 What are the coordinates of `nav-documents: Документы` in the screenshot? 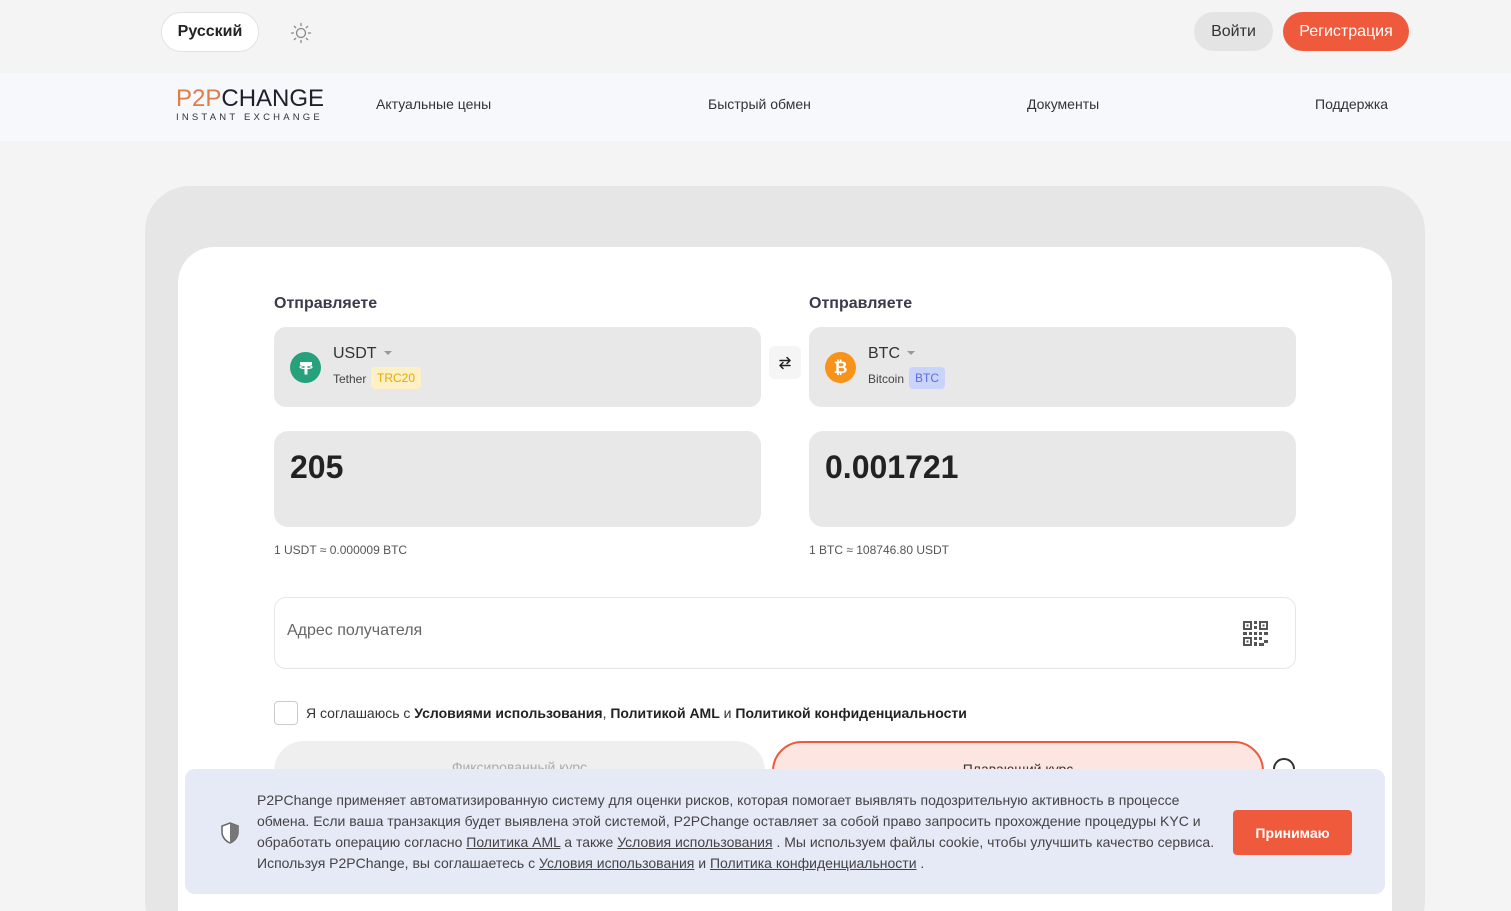 It's located at (1063, 104).